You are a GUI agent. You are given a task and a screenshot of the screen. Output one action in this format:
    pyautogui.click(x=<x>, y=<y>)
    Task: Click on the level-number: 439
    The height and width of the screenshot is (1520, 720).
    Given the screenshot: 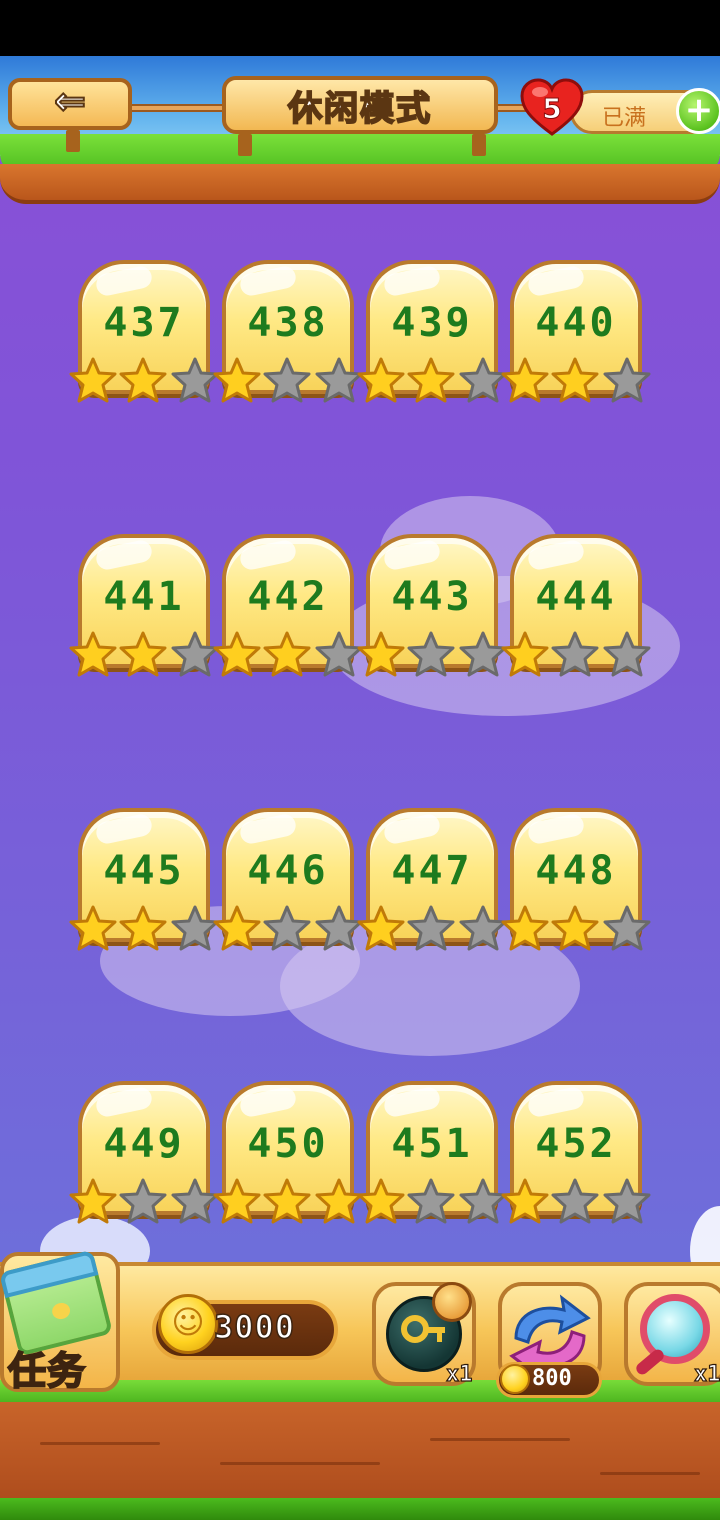 What is the action you would take?
    pyautogui.click(x=432, y=323)
    